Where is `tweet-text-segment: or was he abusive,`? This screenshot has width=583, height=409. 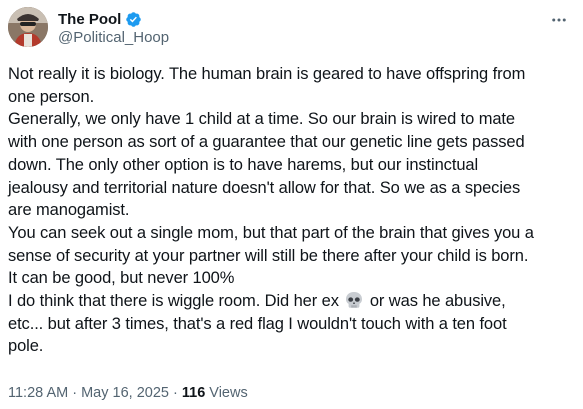 tweet-text-segment: or was he abusive, is located at coordinates (435, 301).